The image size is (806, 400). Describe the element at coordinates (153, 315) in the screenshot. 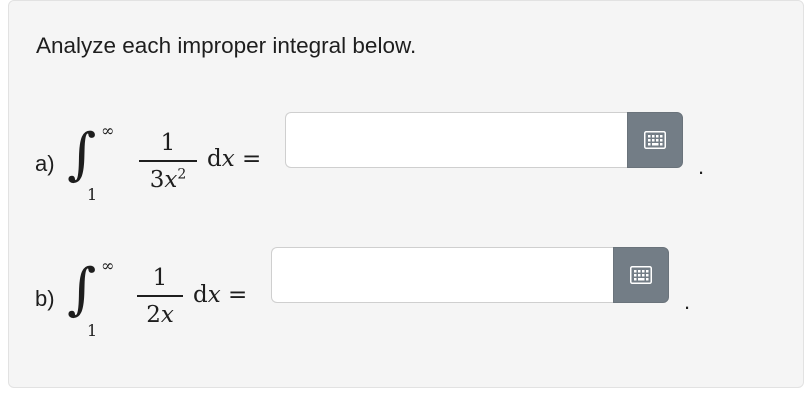

I see `denominator-coefficient: 2` at that location.